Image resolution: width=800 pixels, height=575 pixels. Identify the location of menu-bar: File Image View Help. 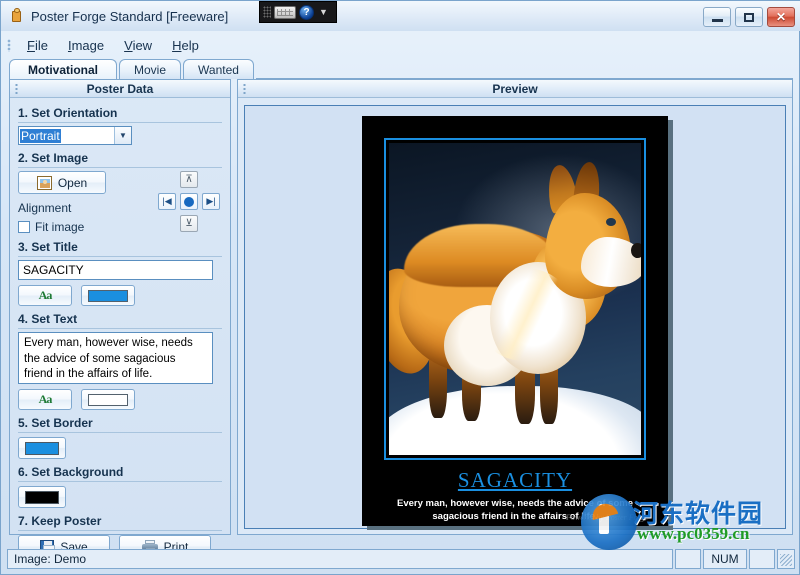
(400, 45).